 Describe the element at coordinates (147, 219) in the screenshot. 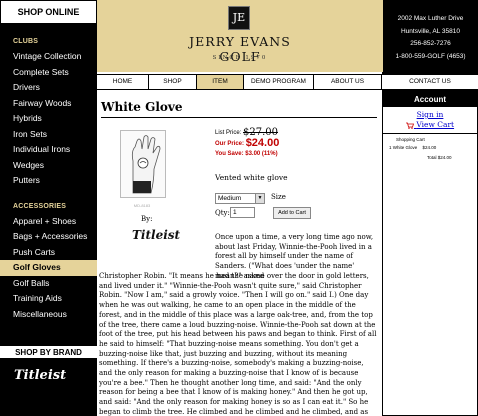

I see `by-label: By:` at that location.